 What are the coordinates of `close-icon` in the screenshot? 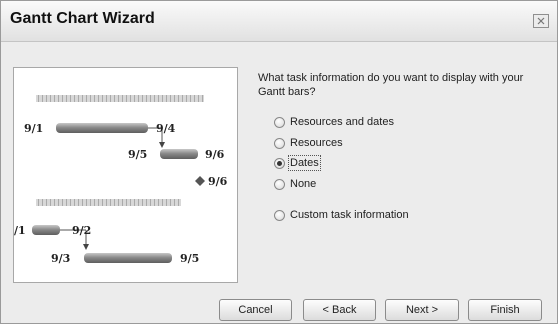 It's located at (541, 21).